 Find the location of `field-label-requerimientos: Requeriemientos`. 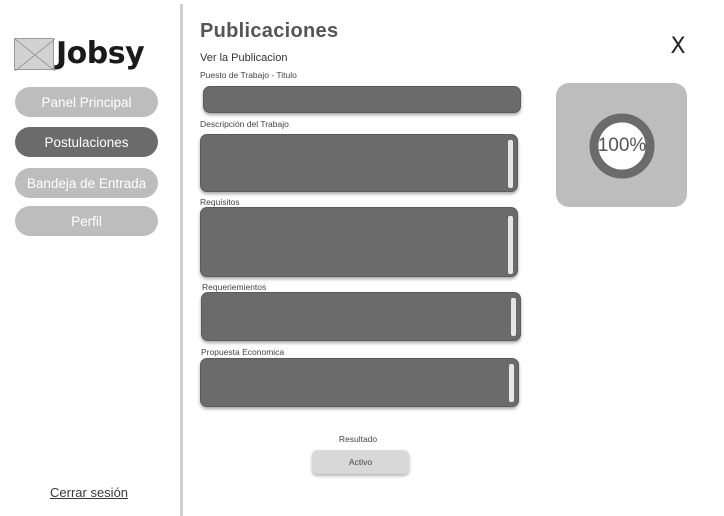

field-label-requerimientos: Requeriemientos is located at coordinates (234, 287).